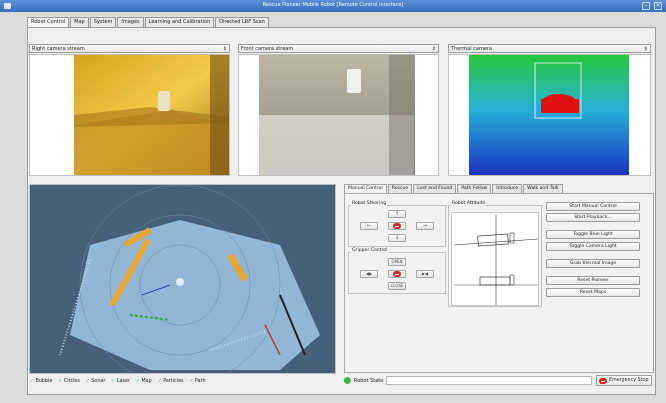 This screenshot has height=403, width=666. I want to click on gripper-close-button: CLOSE, so click(397, 286).